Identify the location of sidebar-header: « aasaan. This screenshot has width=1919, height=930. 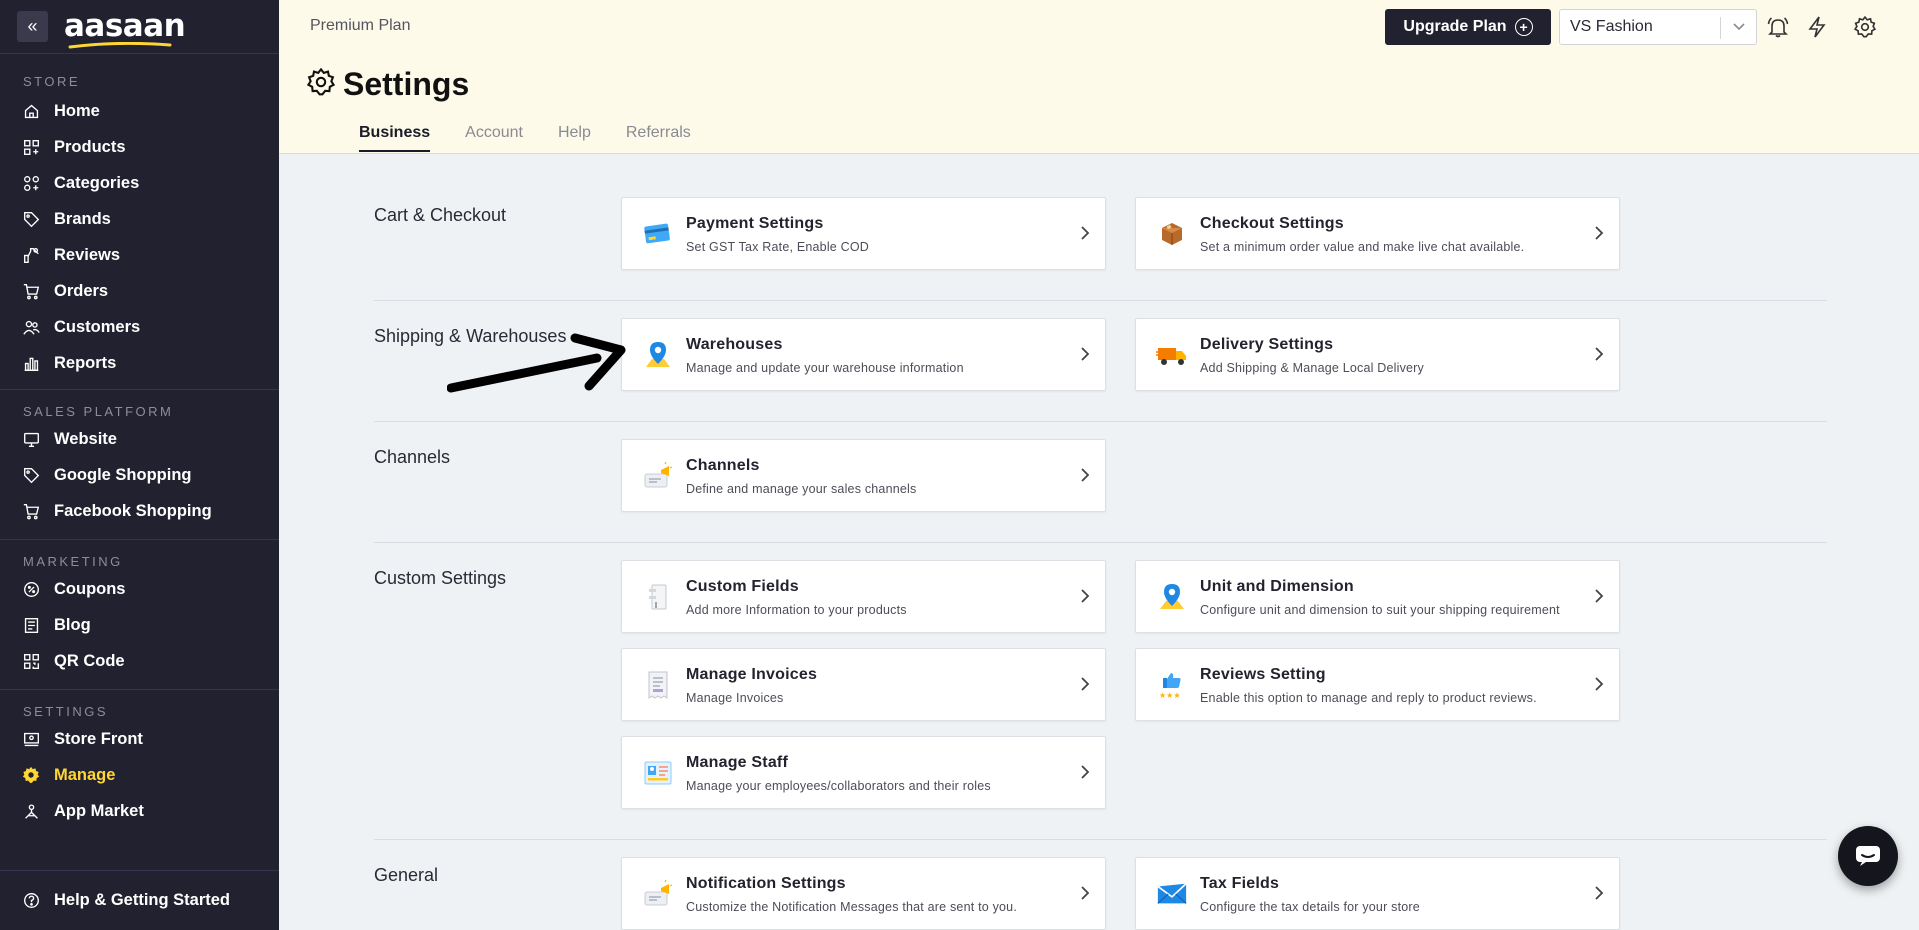
(139, 27).